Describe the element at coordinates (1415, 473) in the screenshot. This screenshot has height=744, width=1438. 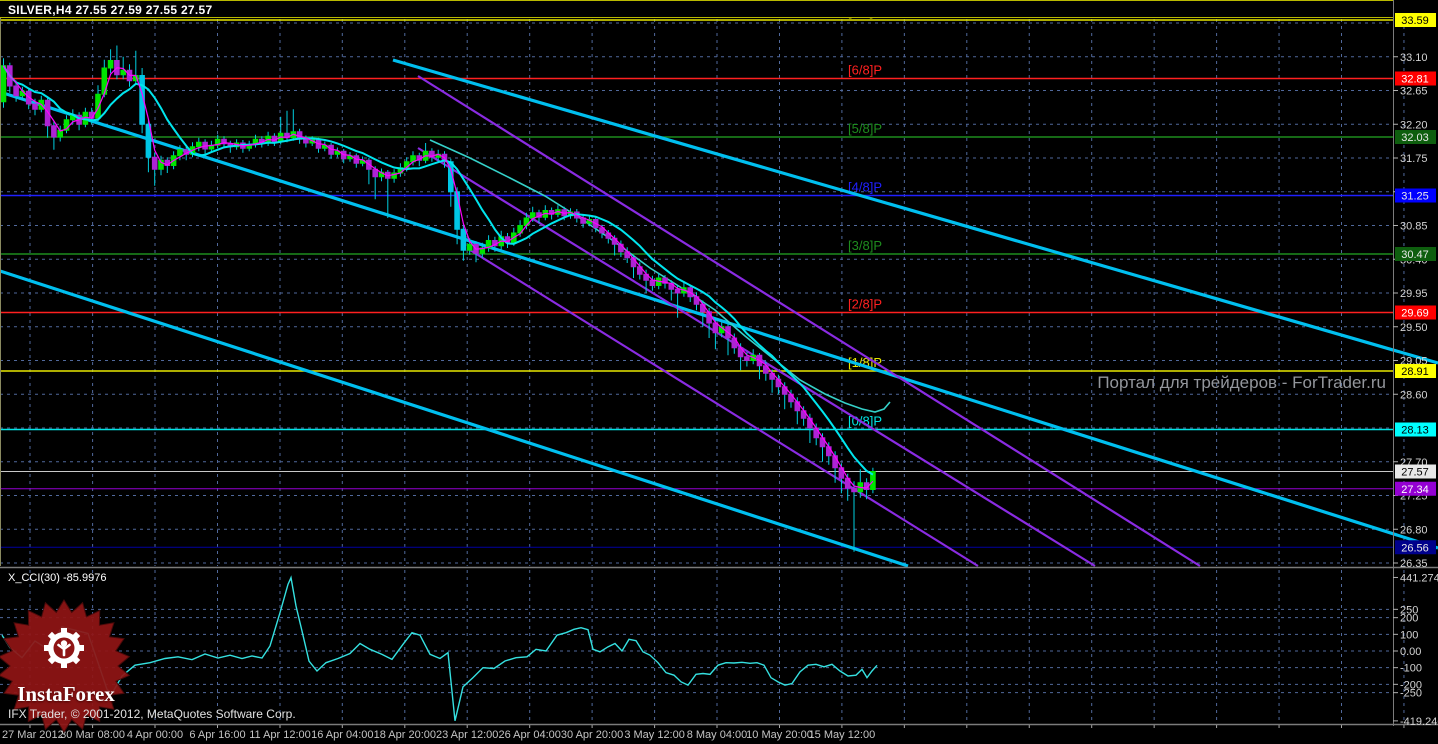
I see `price-level-badge-label: 27.57` at that location.